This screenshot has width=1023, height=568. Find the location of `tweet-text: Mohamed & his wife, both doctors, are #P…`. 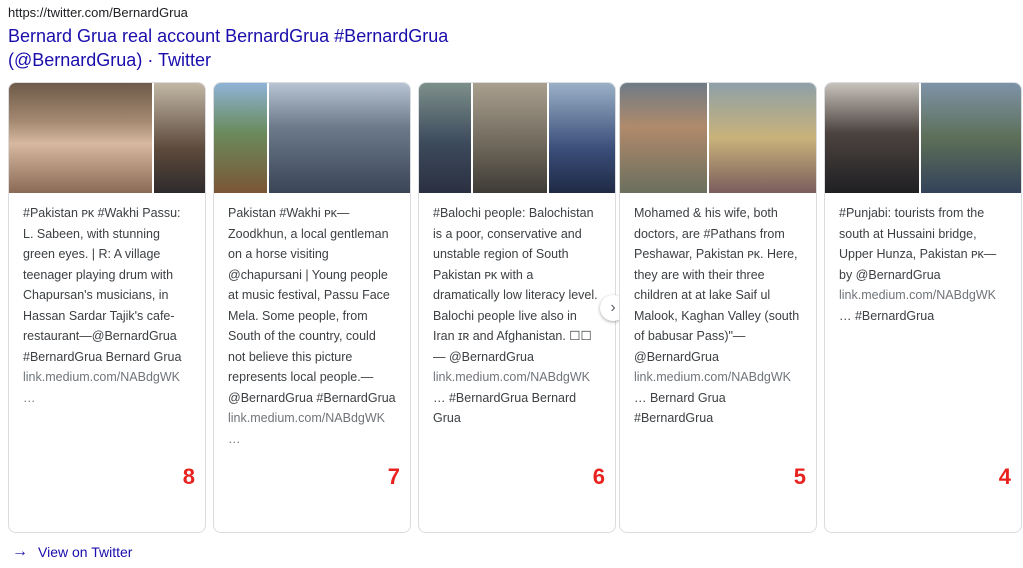

tweet-text: Mohamed & his wife, both doctors, are #P… is located at coordinates (717, 285).